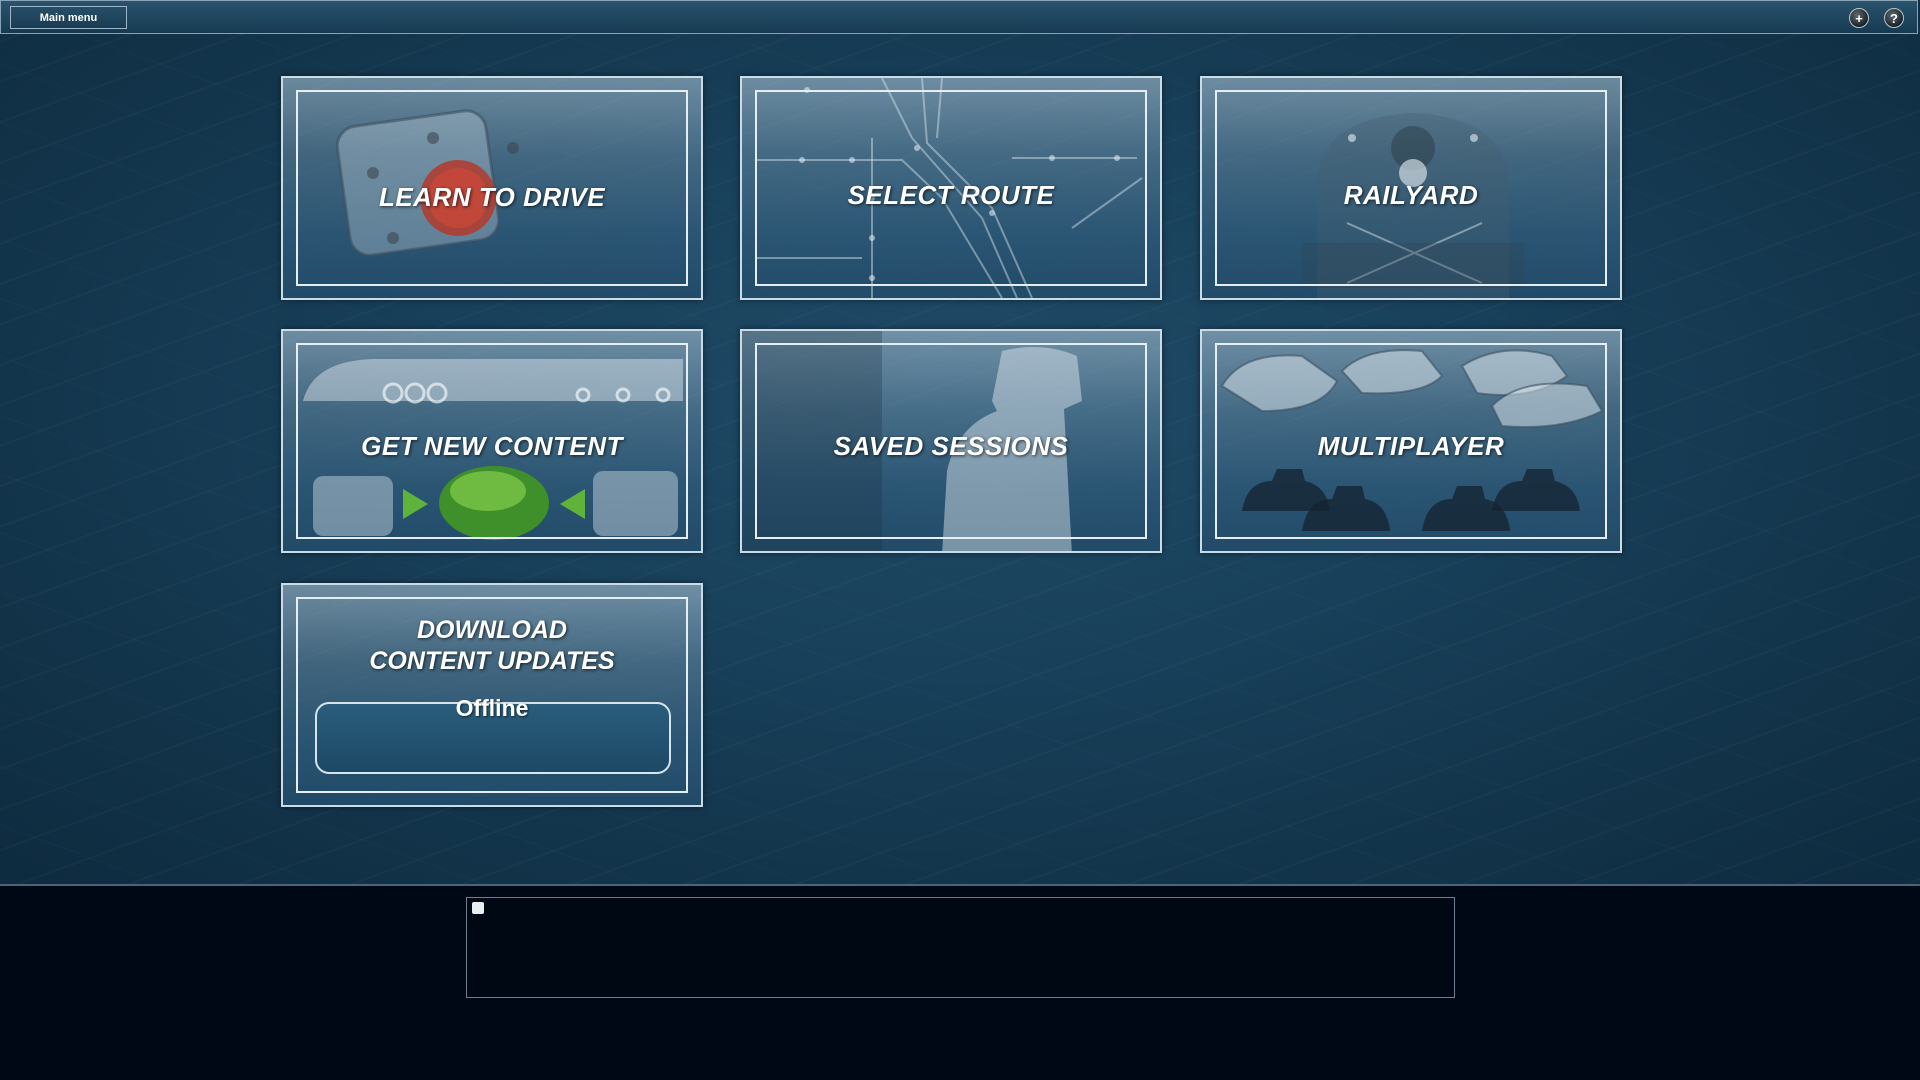 The height and width of the screenshot is (1080, 1920). What do you see at coordinates (960, 885) in the screenshot?
I see `footer-divider` at bounding box center [960, 885].